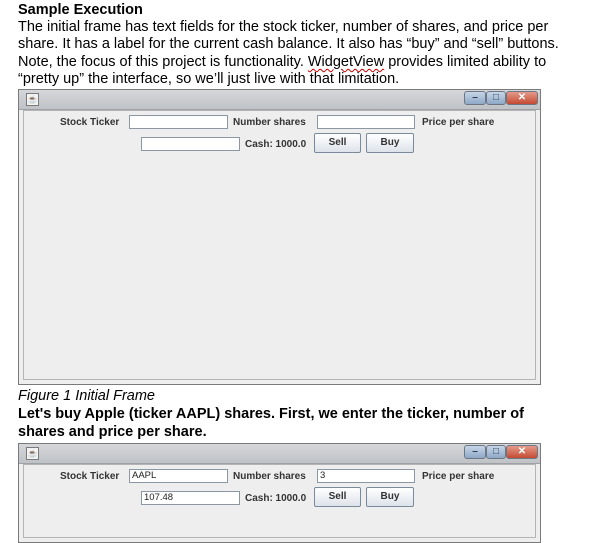 This screenshot has width=592, height=543. I want to click on price-input: 107.48, so click(190, 498).